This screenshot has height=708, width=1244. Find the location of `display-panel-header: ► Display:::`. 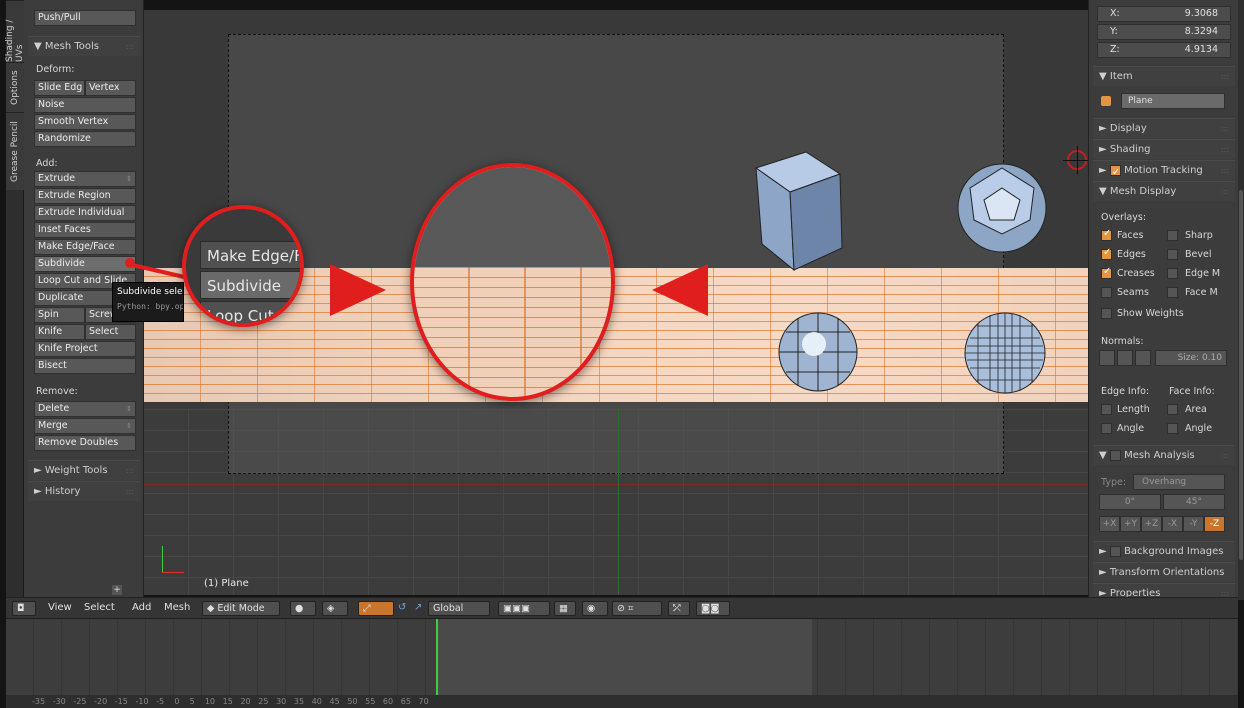

display-panel-header: ► Display::: is located at coordinates (1164, 128).